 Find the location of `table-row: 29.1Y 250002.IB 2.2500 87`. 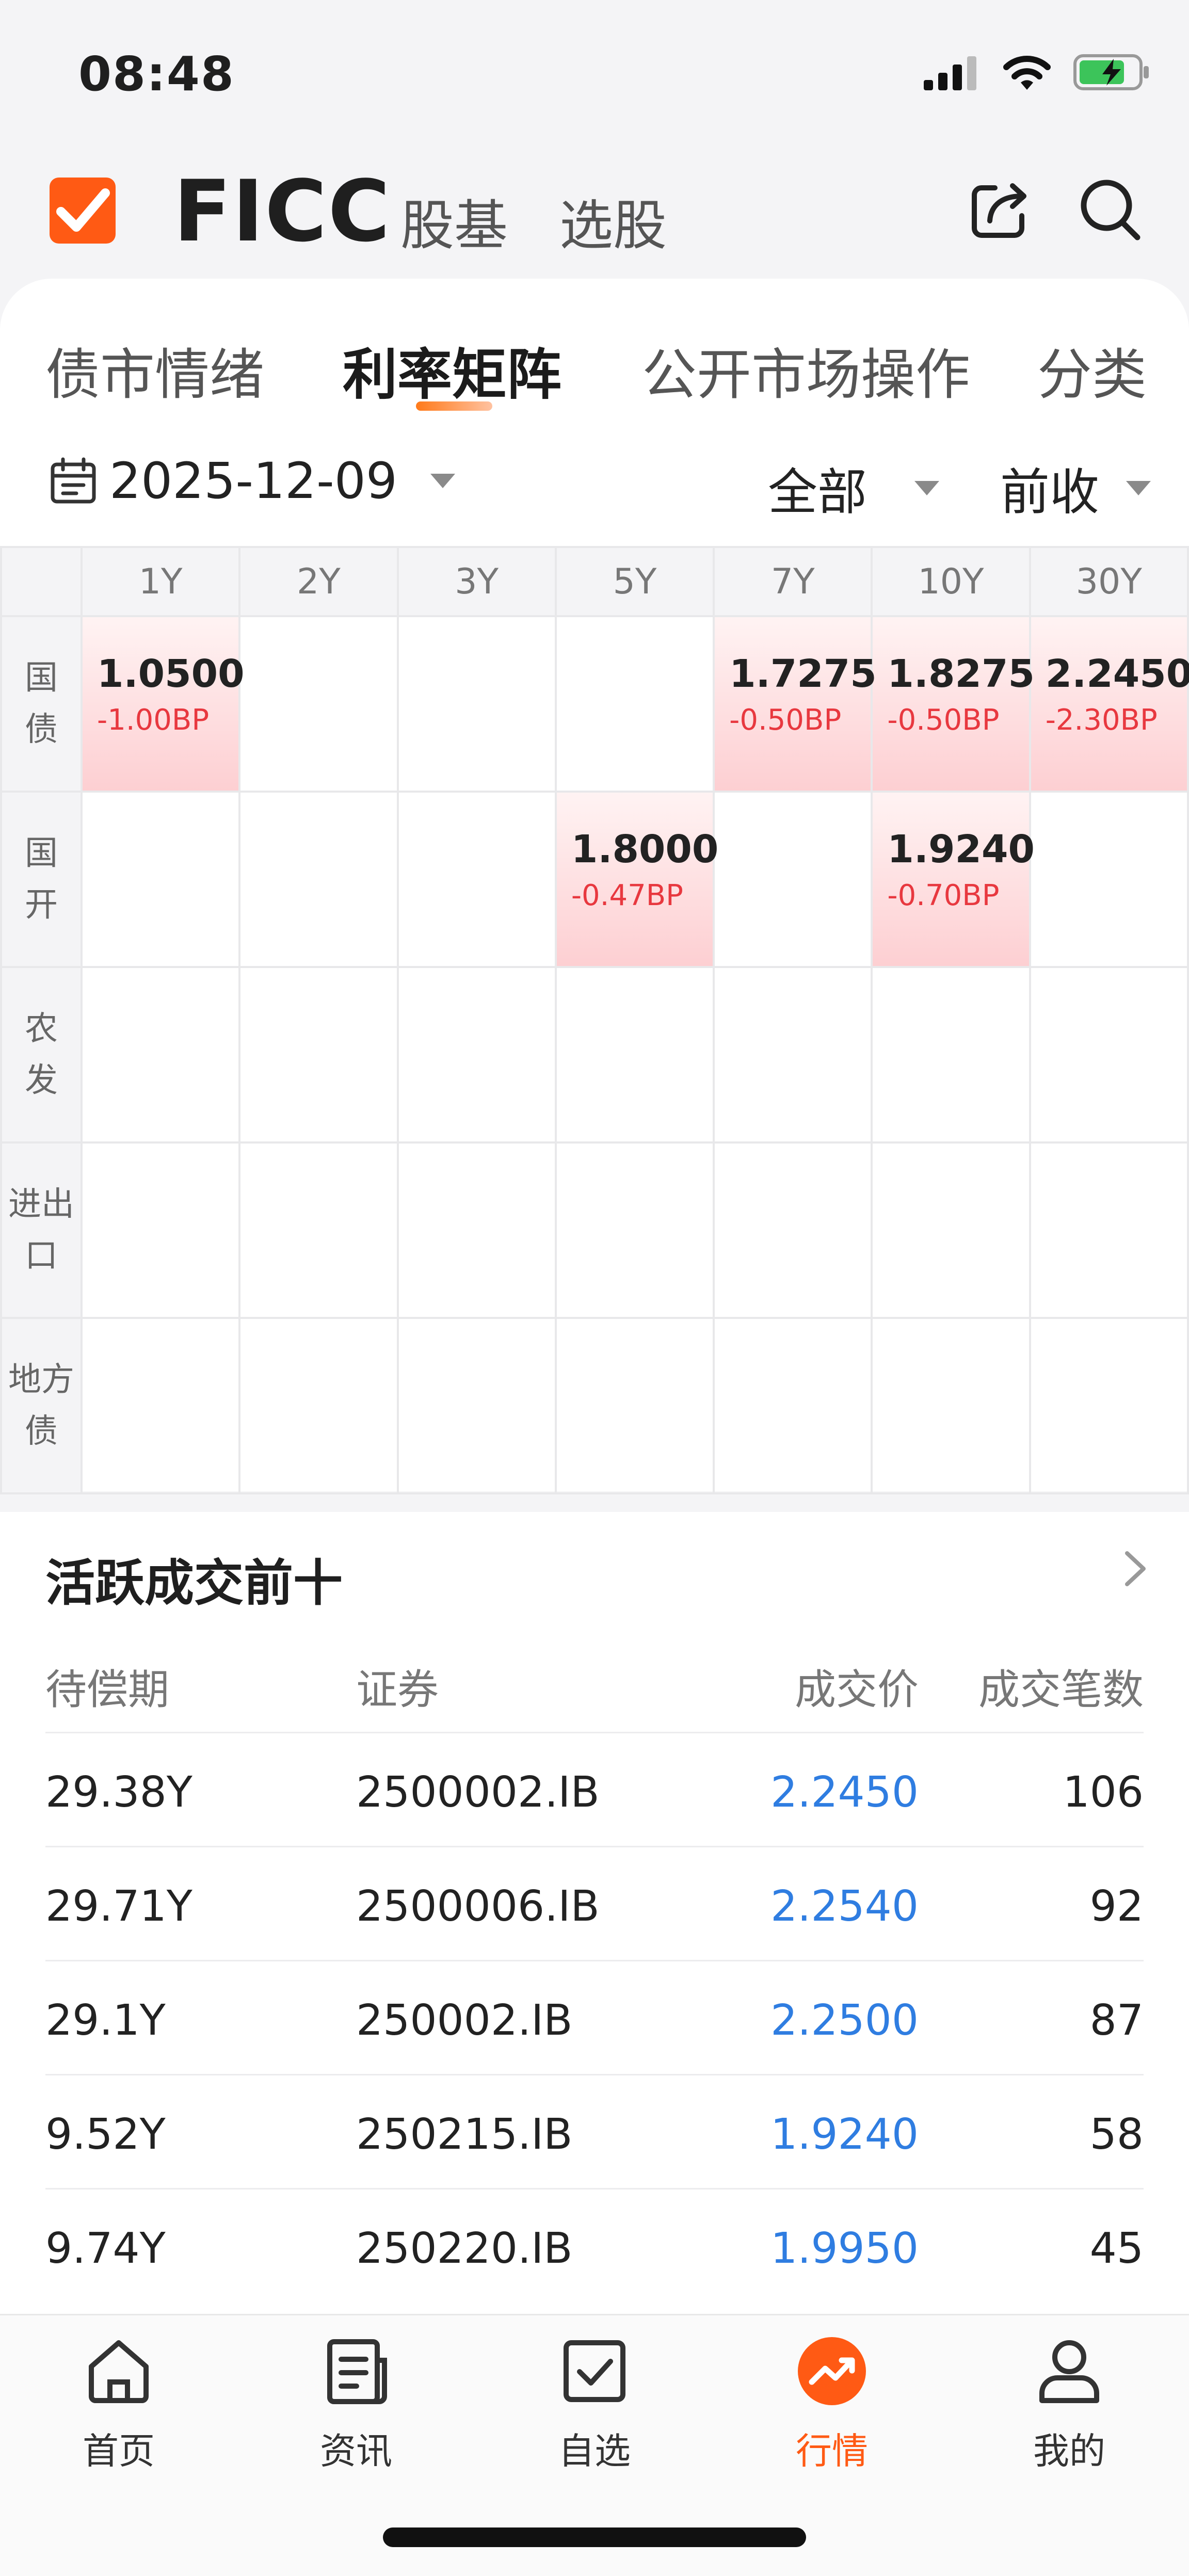

table-row: 29.1Y 250002.IB 2.2500 87 is located at coordinates (594, 2016).